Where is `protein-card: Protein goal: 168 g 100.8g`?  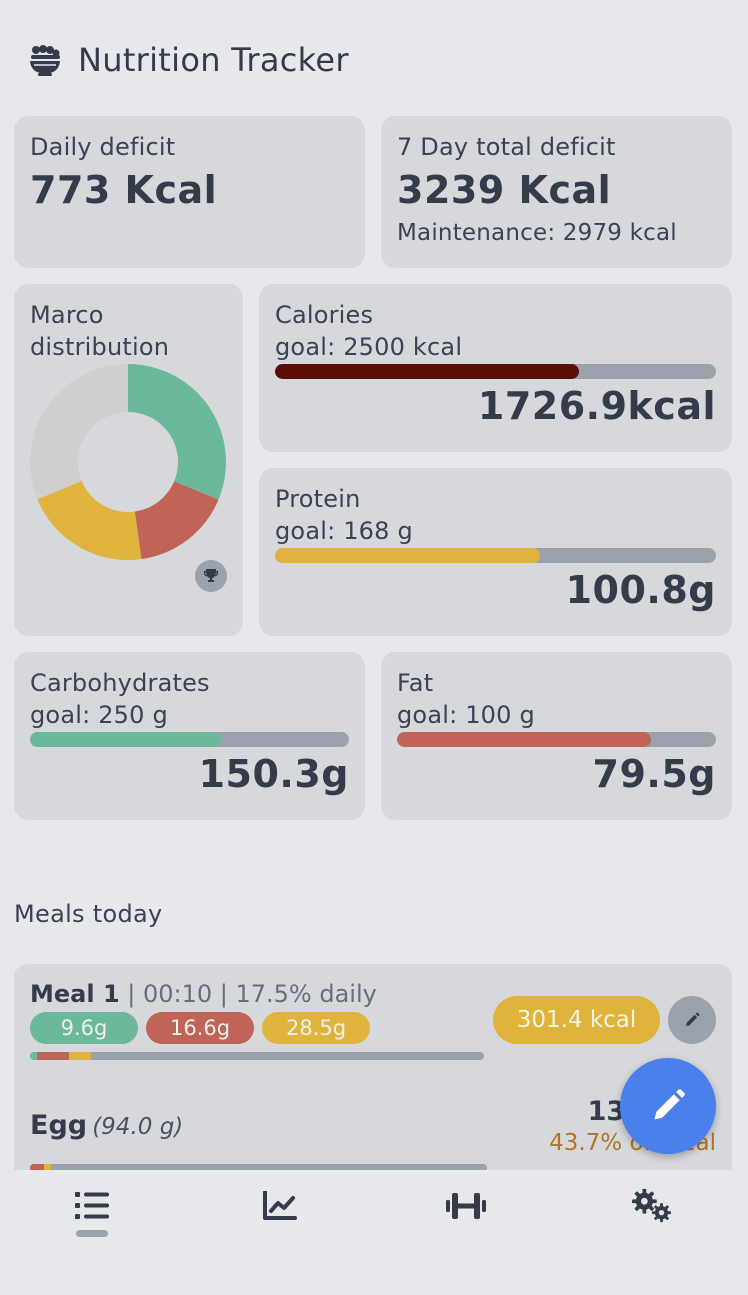 protein-card: Protein goal: 168 g 100.8g is located at coordinates (495, 552).